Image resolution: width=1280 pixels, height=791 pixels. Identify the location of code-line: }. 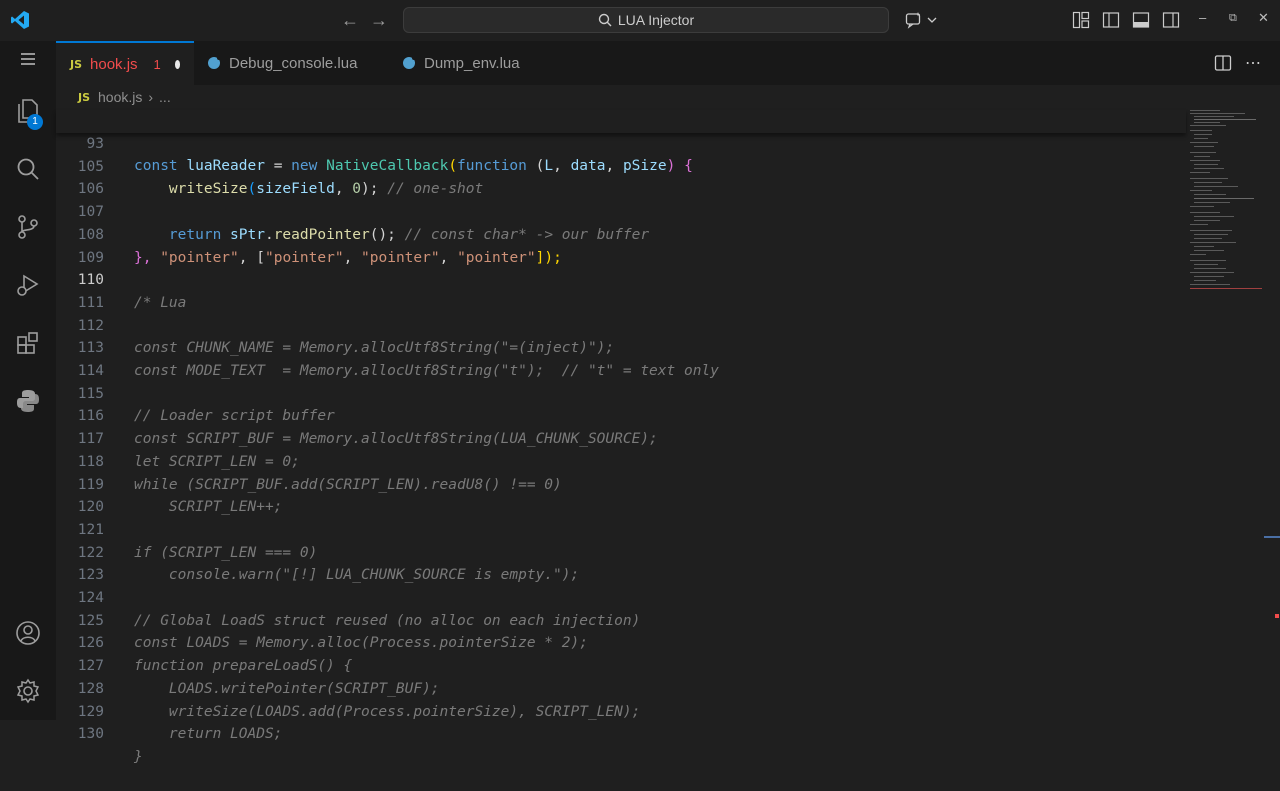
(138, 756).